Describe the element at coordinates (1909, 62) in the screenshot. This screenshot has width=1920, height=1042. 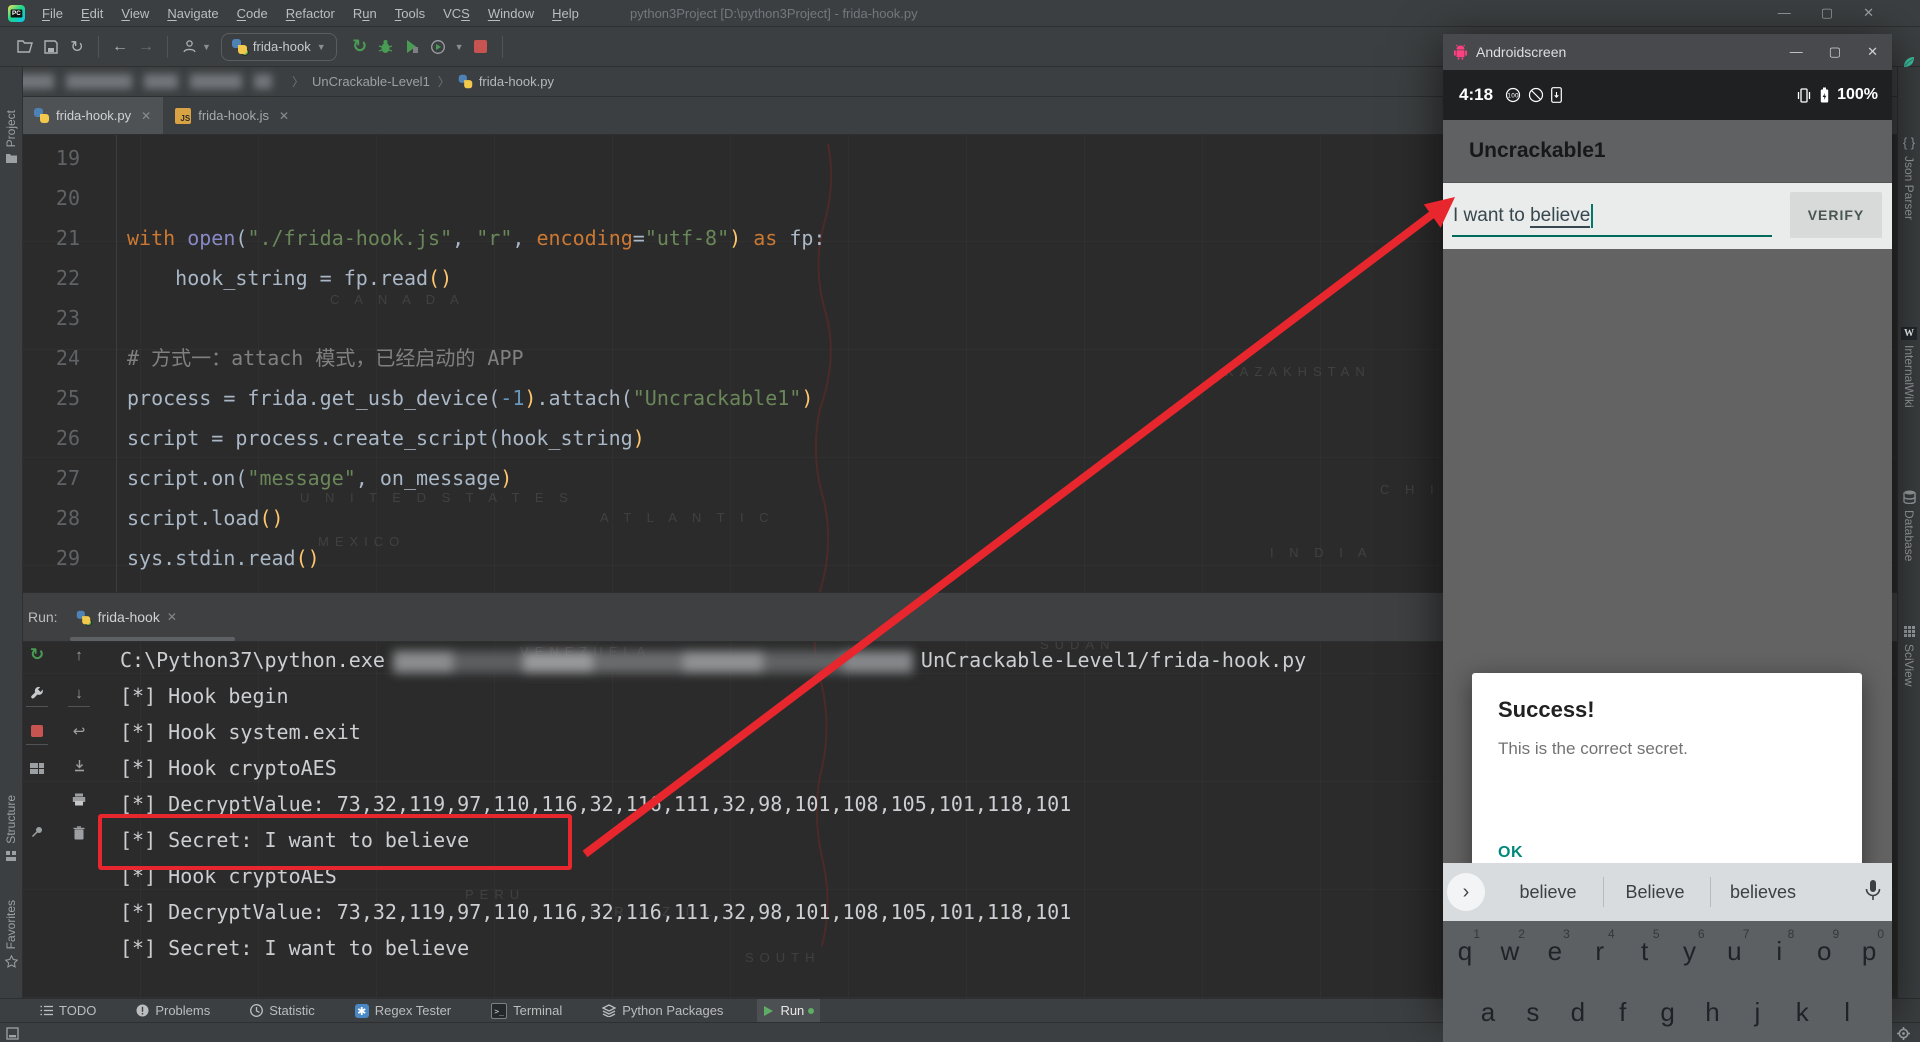
I see `plugin-icon` at that location.